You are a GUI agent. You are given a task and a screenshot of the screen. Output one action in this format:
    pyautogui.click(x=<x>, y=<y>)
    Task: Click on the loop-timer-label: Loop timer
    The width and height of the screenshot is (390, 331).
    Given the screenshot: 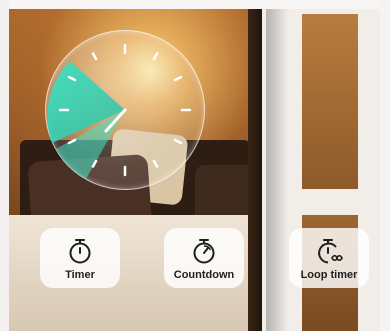 What is the action you would take?
    pyautogui.click(x=329, y=275)
    